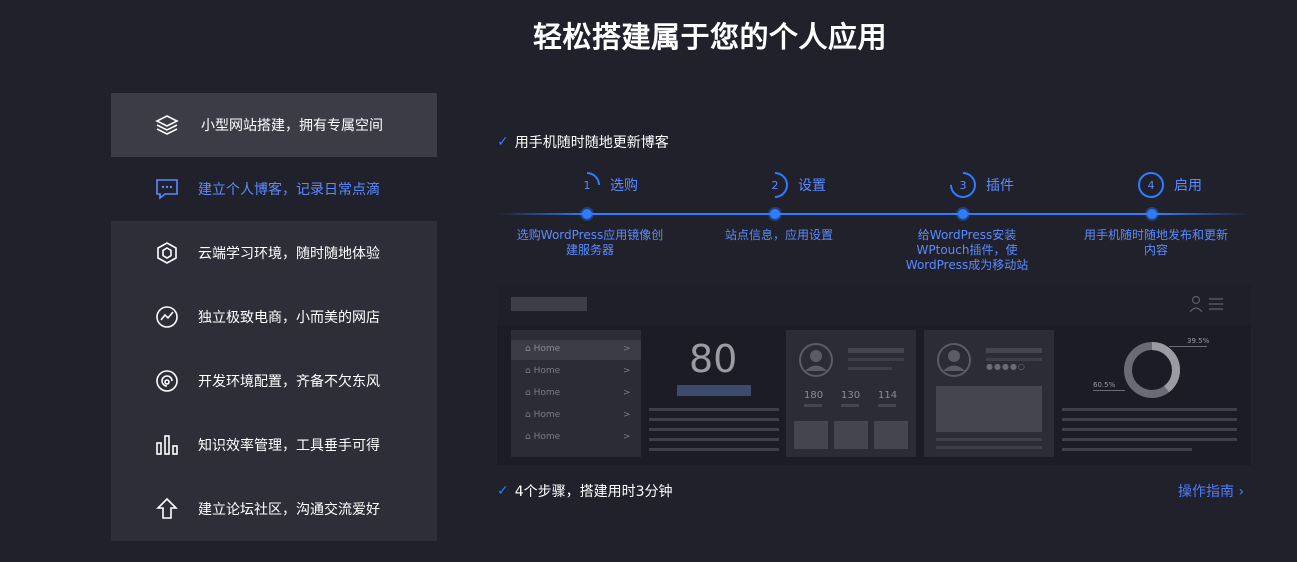 The height and width of the screenshot is (562, 1297). Describe the element at coordinates (714, 390) in the screenshot. I see `mock-highlight-bar` at that location.